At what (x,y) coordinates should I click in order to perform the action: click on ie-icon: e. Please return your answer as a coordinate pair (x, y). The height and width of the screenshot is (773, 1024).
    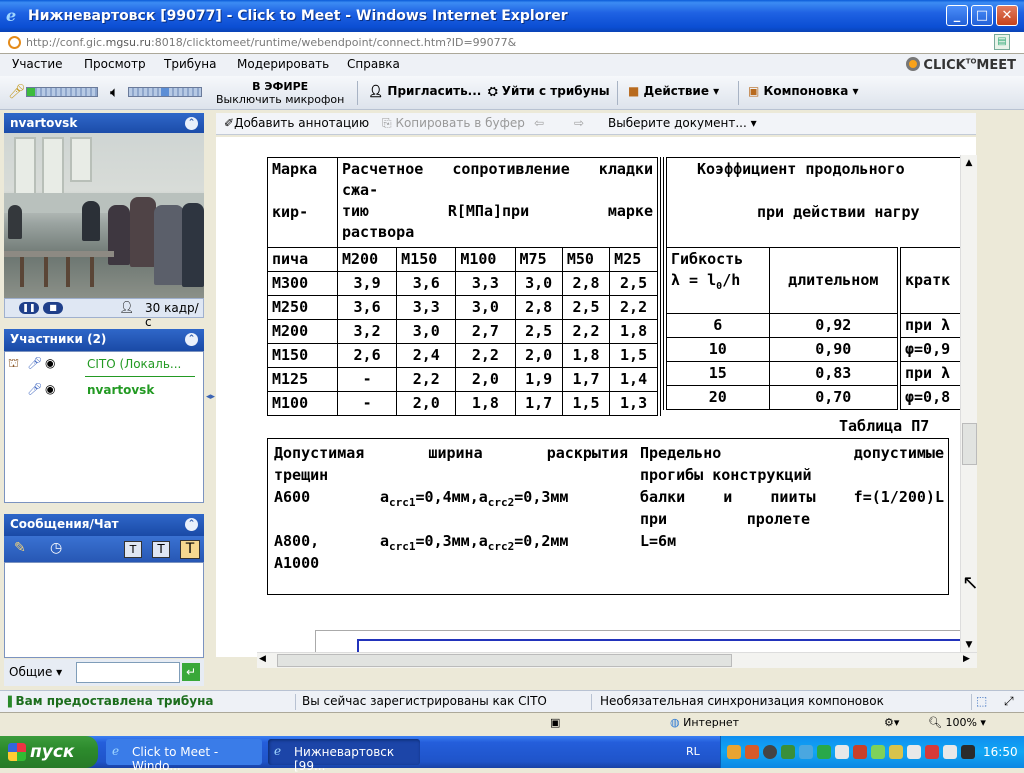
    Looking at the image, I should click on (278, 751).